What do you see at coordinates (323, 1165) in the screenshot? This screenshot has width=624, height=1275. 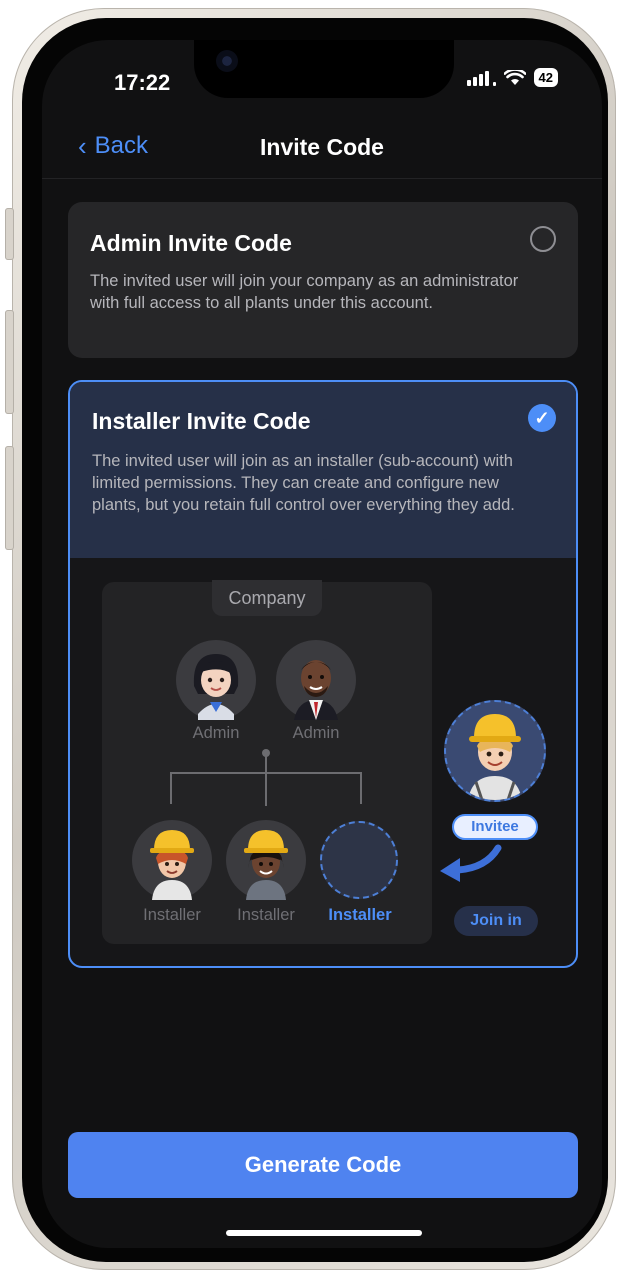 I see `generate-code-button: Generate Code` at bounding box center [323, 1165].